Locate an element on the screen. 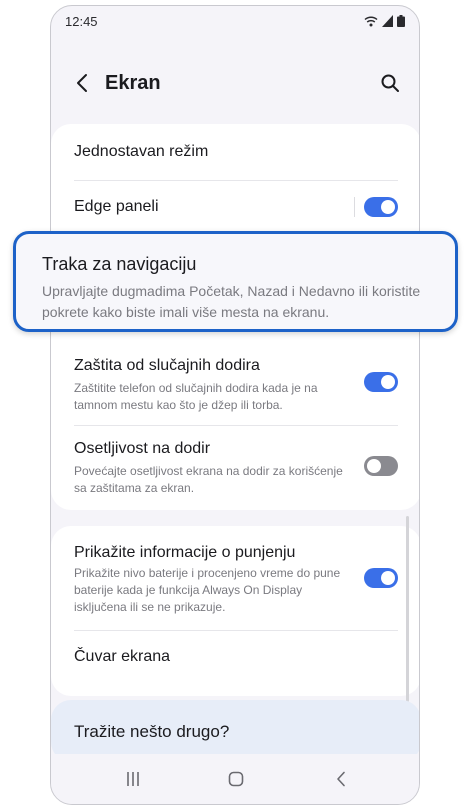 This screenshot has width=470, height=810. edge-panels-toggle is located at coordinates (381, 207).